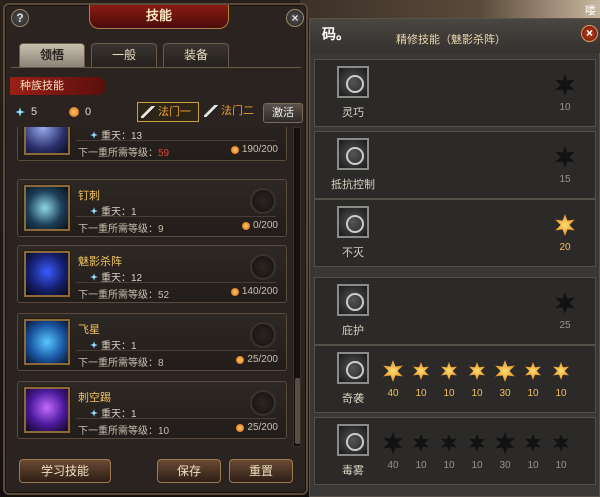 This screenshot has width=600, height=497. What do you see at coordinates (211, 111) in the screenshot?
I see `sword-icon` at bounding box center [211, 111].